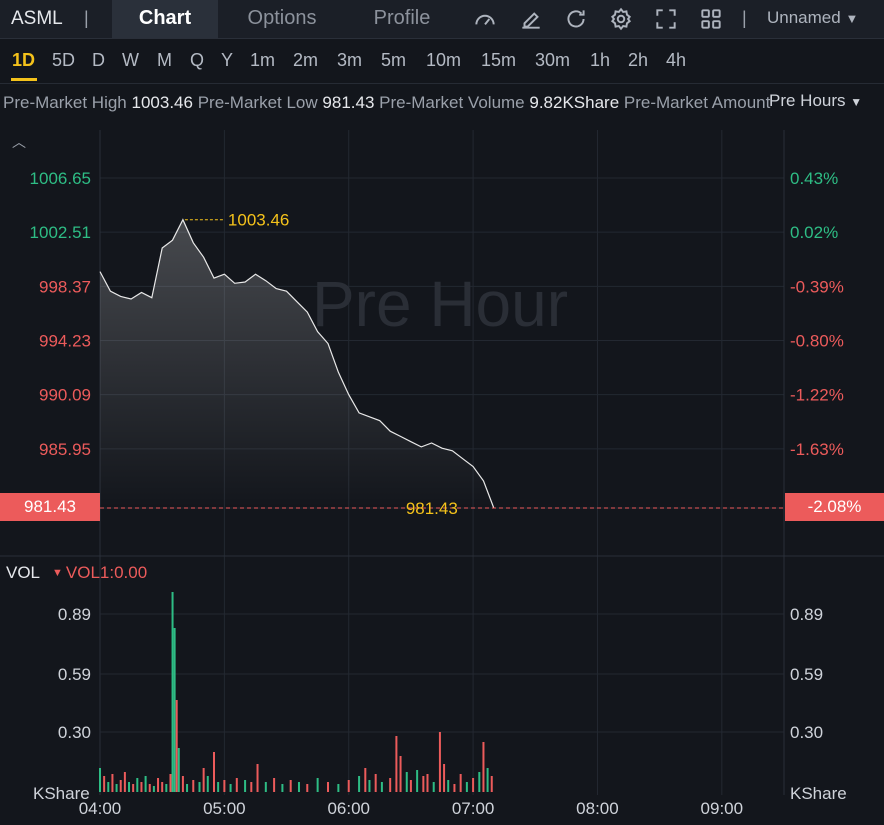 Image resolution: width=884 pixels, height=825 pixels. Describe the element at coordinates (60, 178) in the screenshot. I see `price-tick-label: 1006.65` at that location.